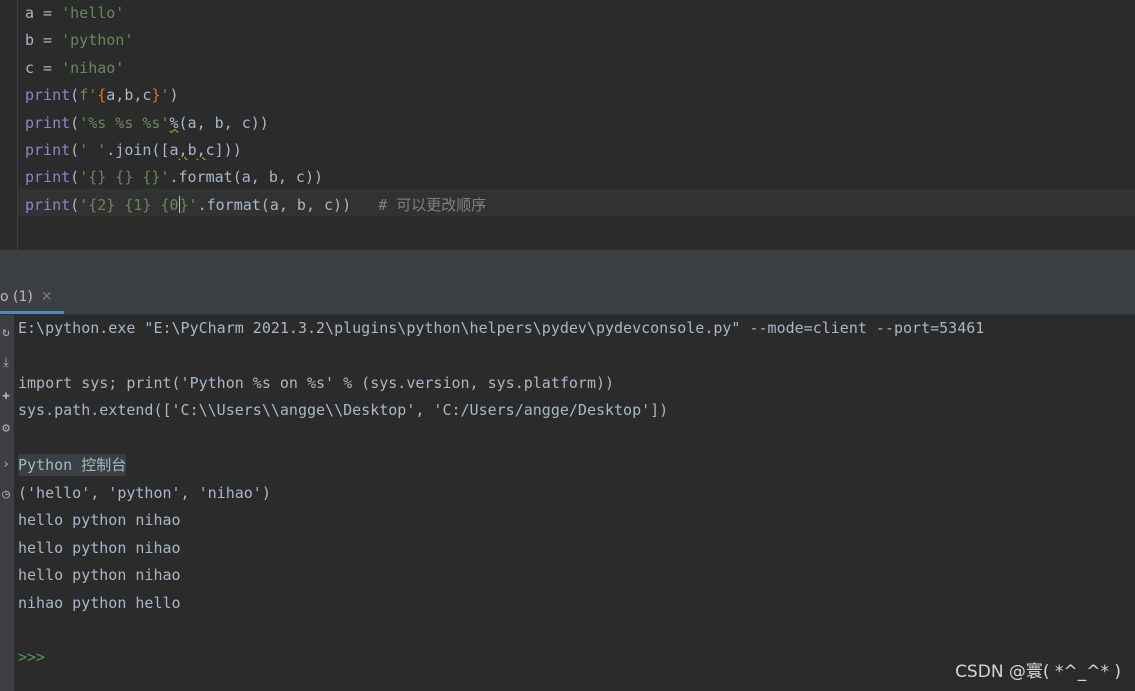 This screenshot has width=1135, height=691. I want to click on code-line: print(' '.join([a,b,c])), so click(133, 150).